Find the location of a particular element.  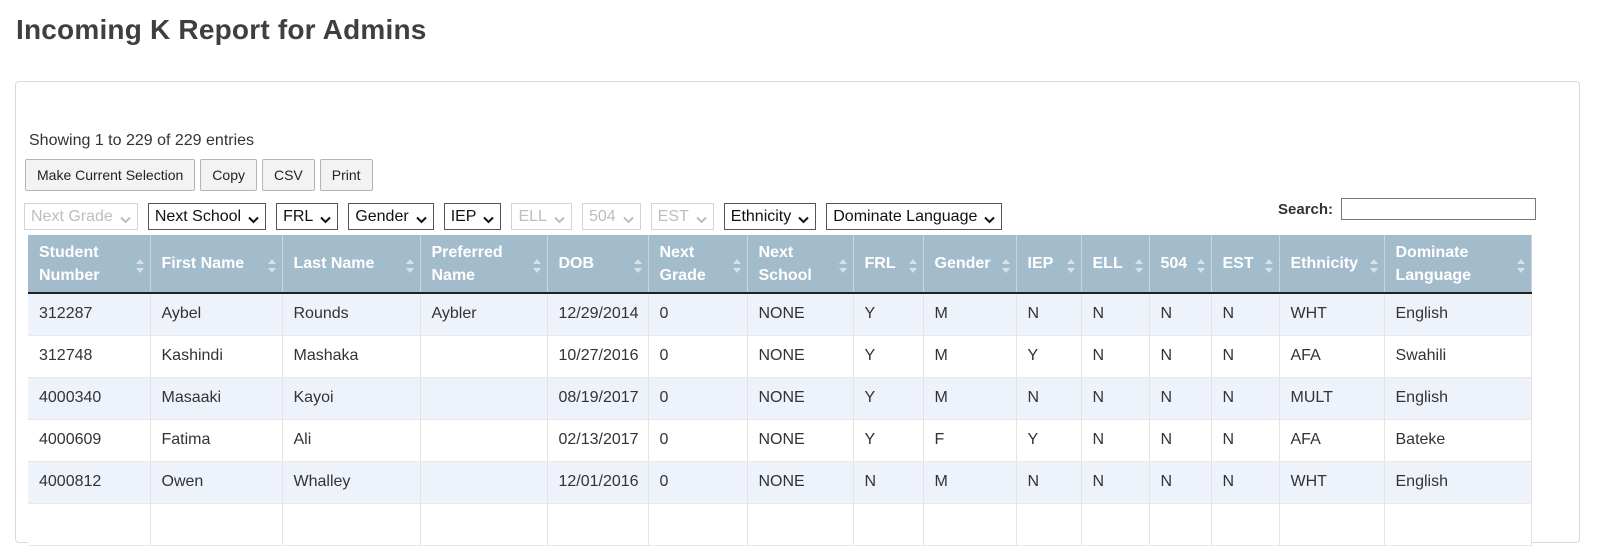

cell-first-name: Kashindi is located at coordinates (216, 356).